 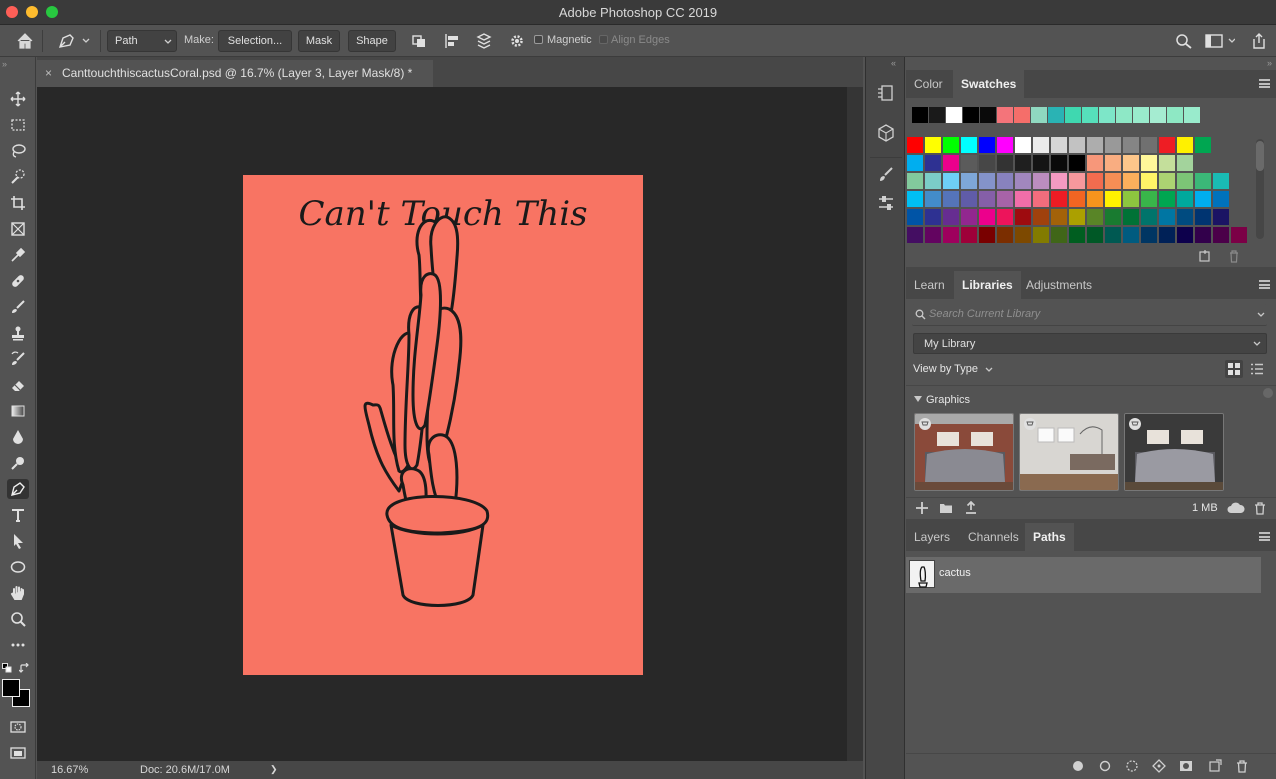 What do you see at coordinates (993, 537) in the screenshot?
I see `tab-channels: Channels` at bounding box center [993, 537].